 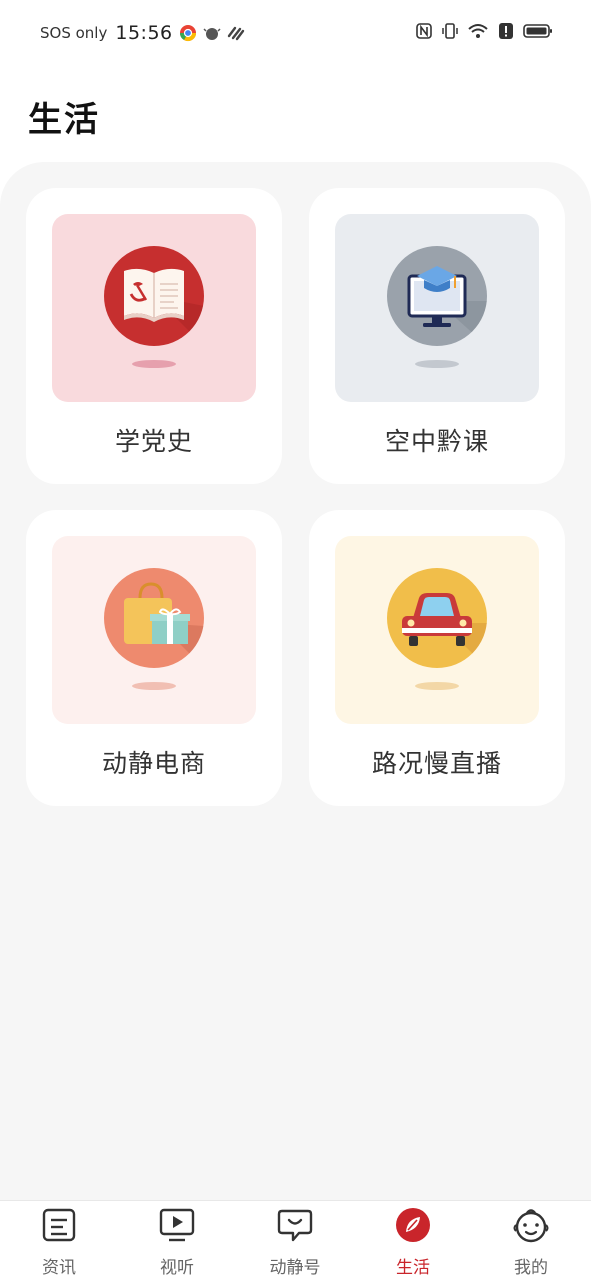 I want to click on nav-label: 视听, so click(x=177, y=1268).